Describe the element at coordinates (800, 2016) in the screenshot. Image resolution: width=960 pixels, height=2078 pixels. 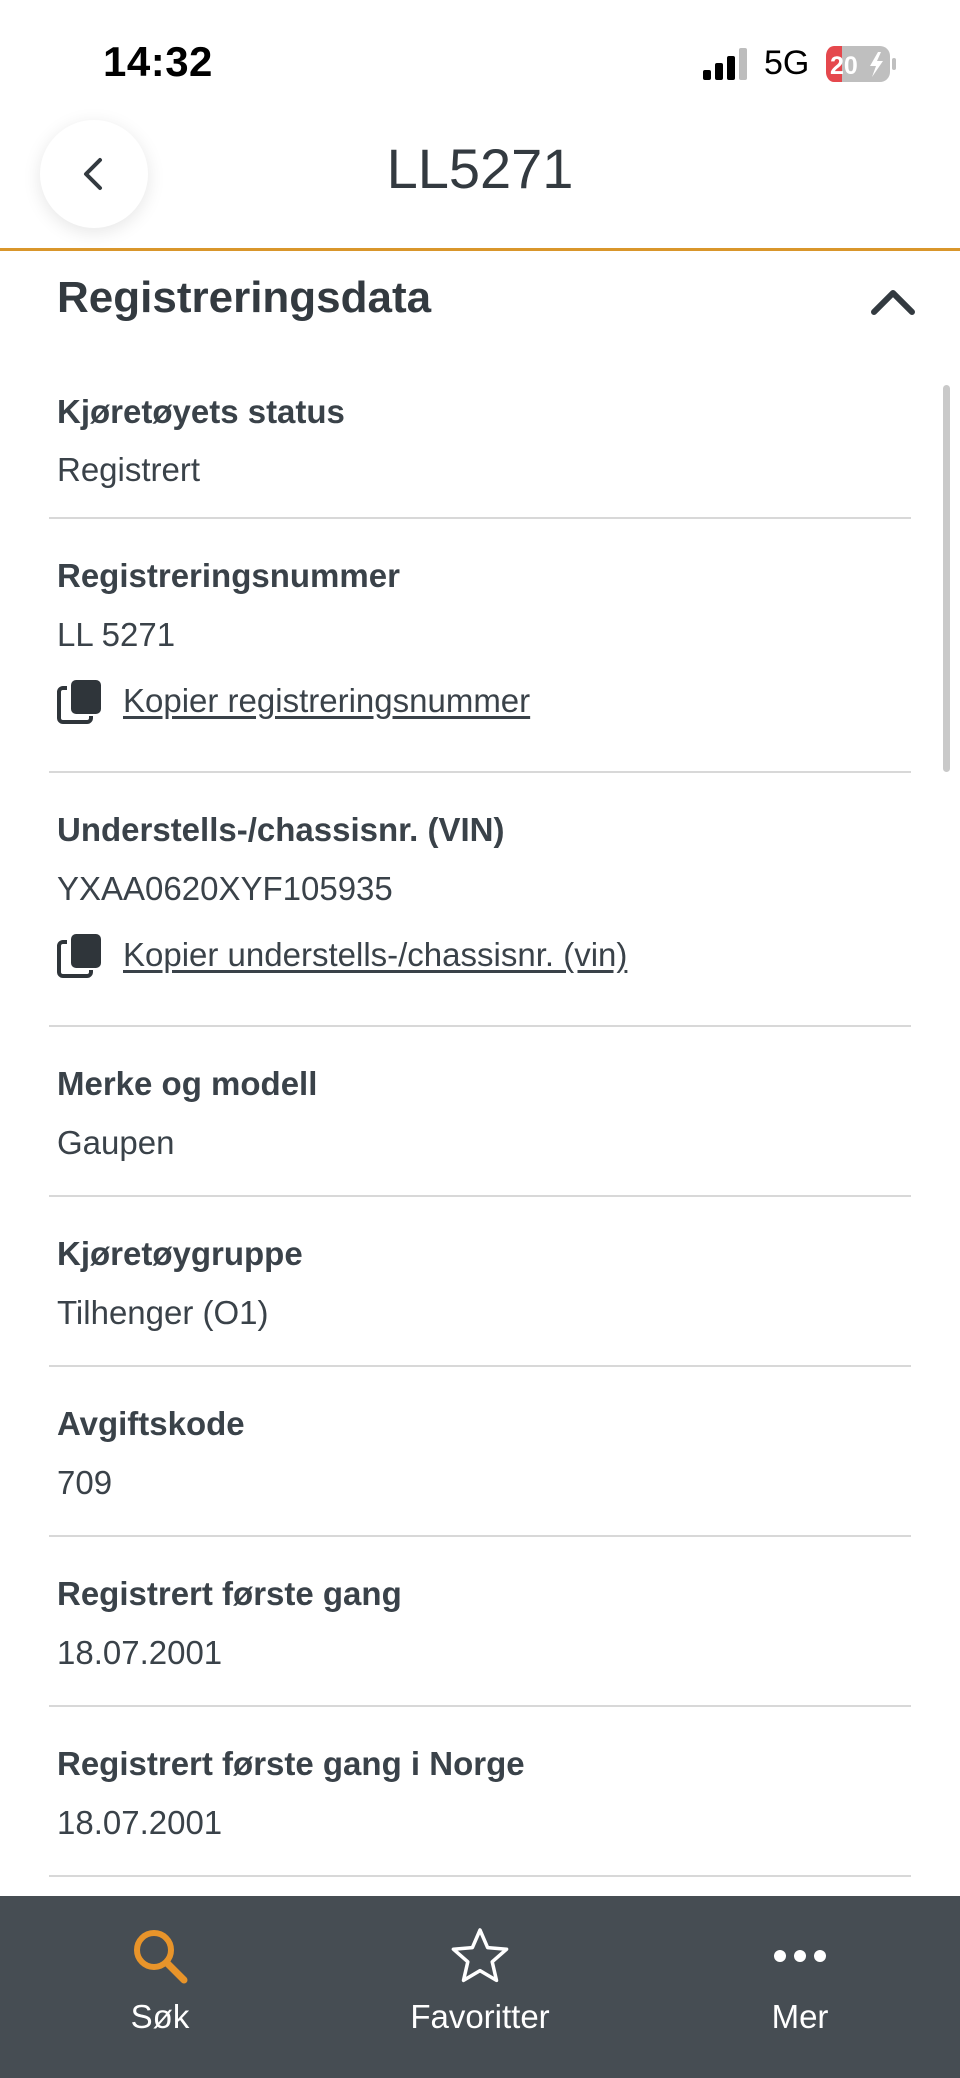
I see `tab-label: Mer` at that location.